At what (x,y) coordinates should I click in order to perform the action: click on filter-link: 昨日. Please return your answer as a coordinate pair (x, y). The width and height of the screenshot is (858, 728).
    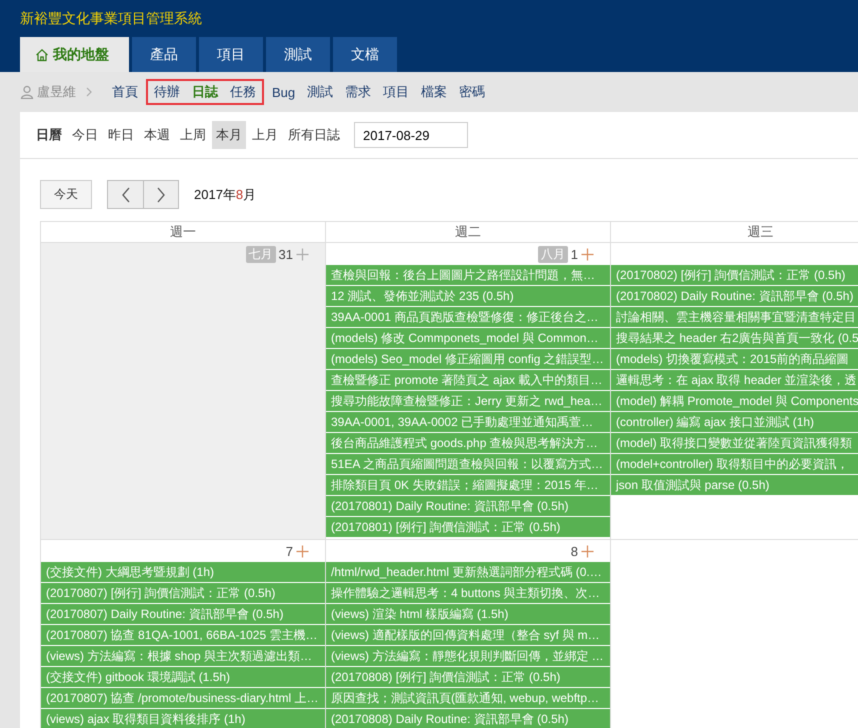
    Looking at the image, I should click on (121, 135).